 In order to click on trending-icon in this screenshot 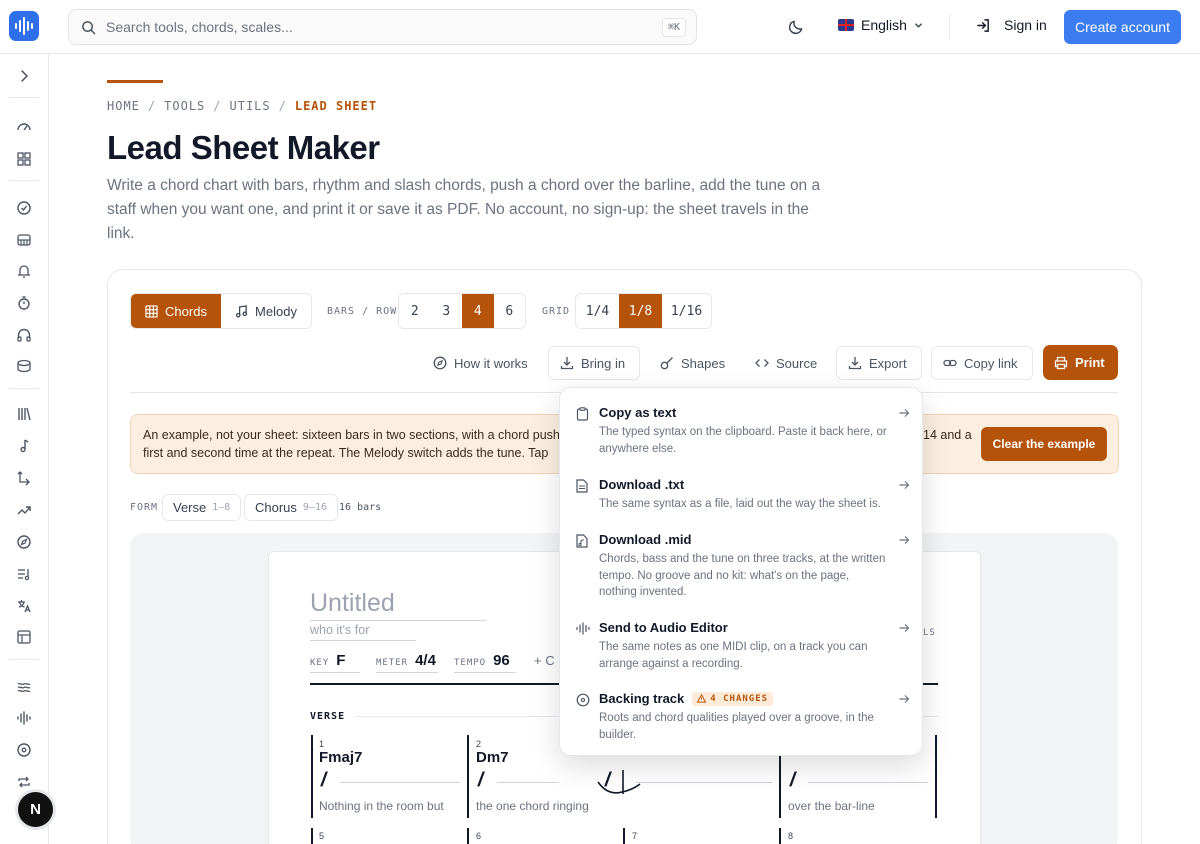, I will do `click(24, 510)`.